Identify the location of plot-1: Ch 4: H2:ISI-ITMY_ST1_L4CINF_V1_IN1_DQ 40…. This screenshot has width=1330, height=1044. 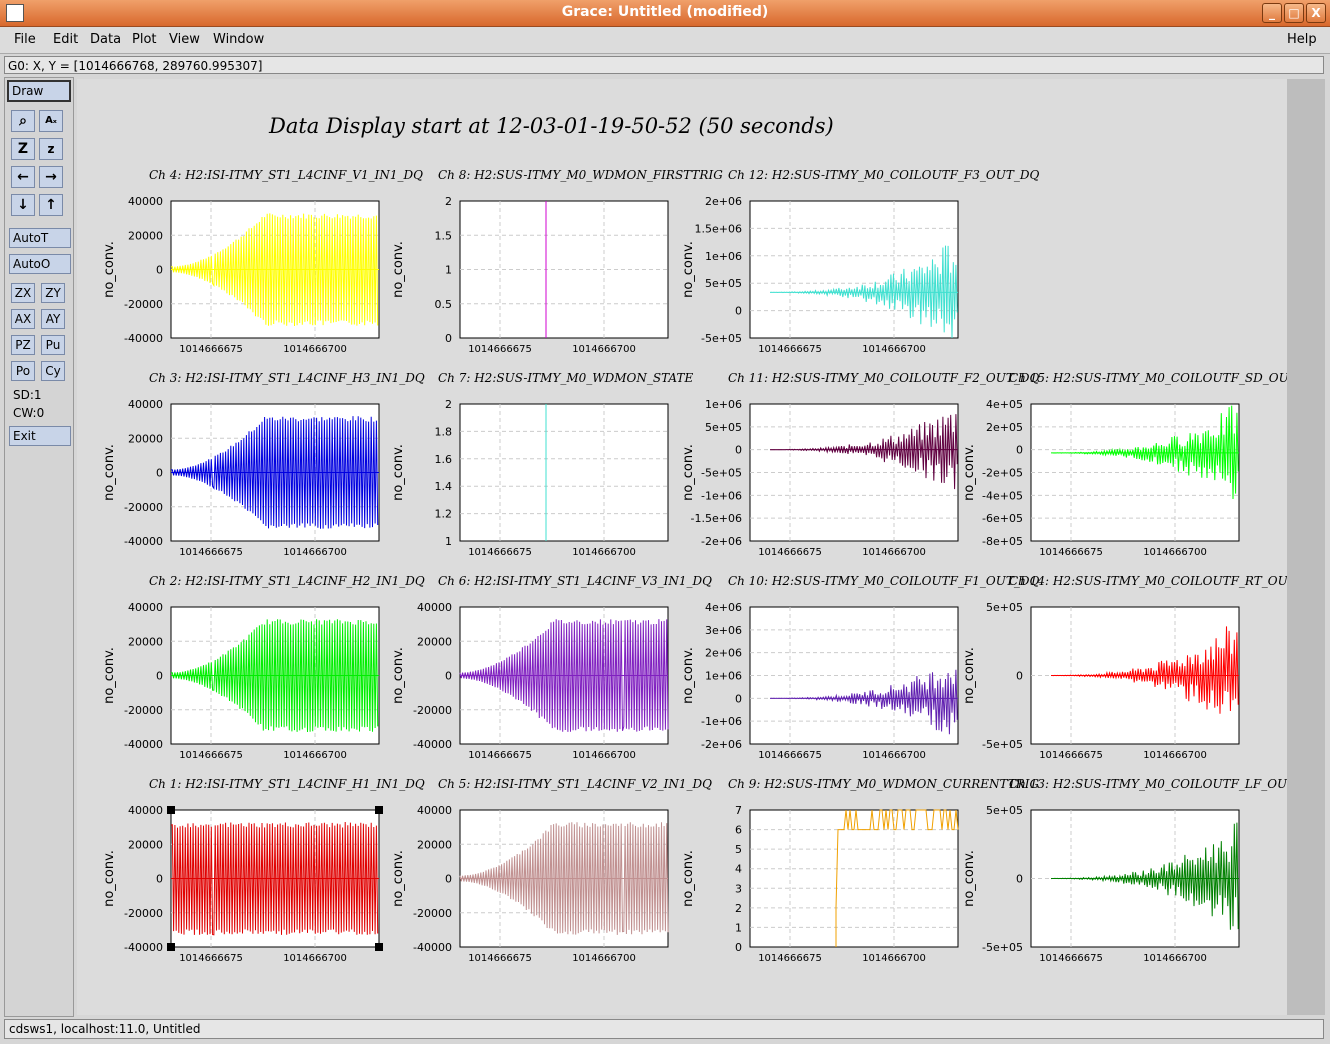
(262, 261).